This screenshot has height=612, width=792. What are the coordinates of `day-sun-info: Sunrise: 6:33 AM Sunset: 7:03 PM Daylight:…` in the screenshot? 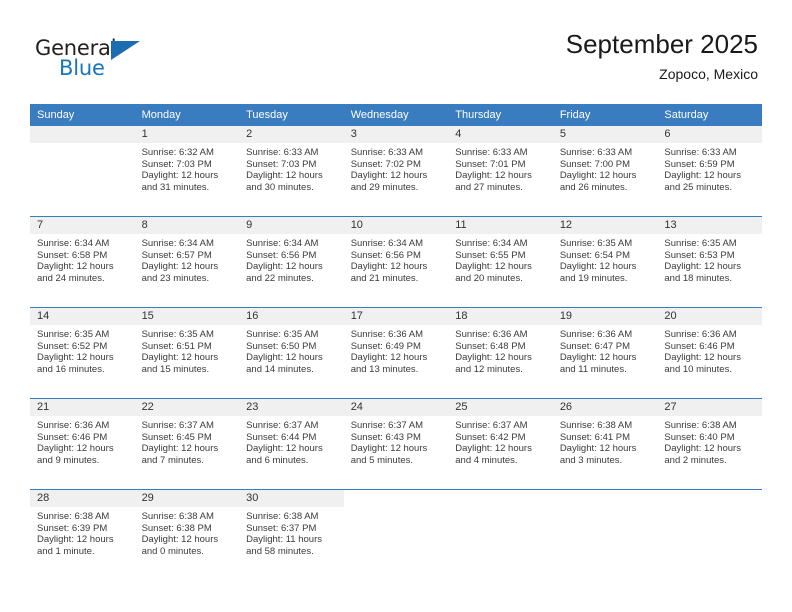 It's located at (291, 168).